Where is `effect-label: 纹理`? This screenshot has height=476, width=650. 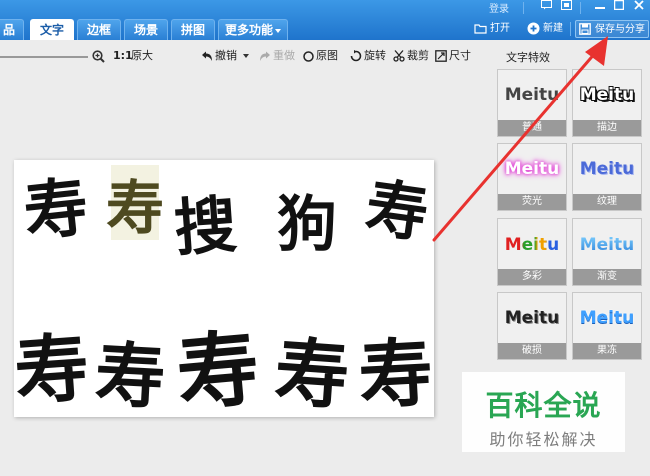
effect-label: 纹理 is located at coordinates (607, 202).